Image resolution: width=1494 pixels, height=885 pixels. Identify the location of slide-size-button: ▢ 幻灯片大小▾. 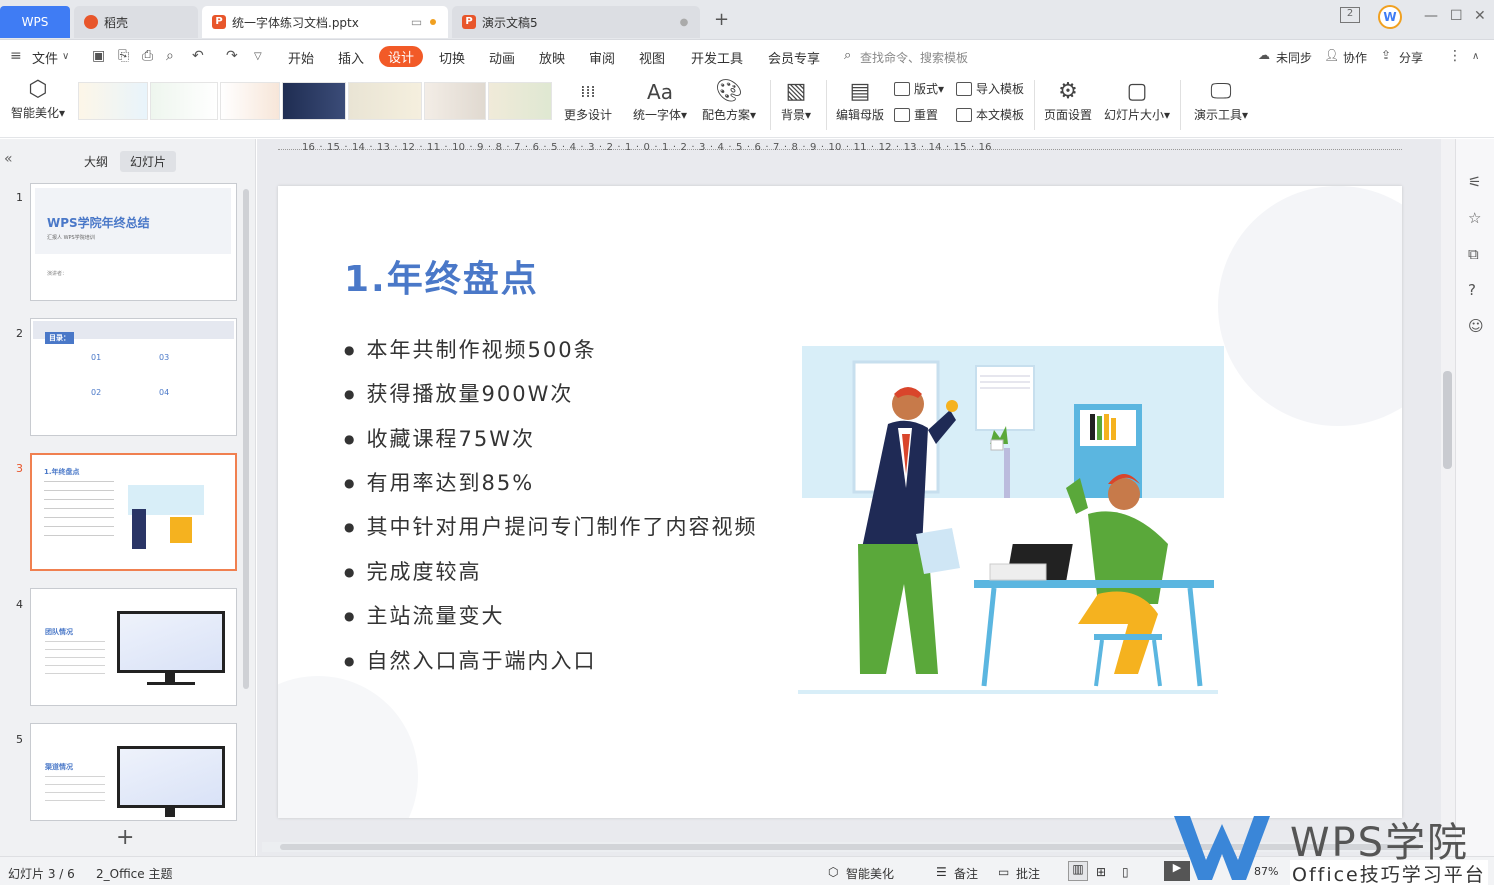
(1137, 100).